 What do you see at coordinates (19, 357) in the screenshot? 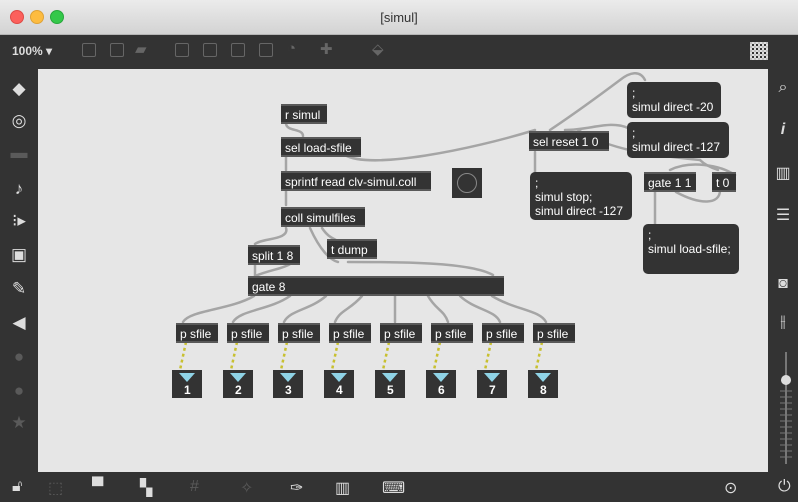
I see `vst-icon: ●` at bounding box center [19, 357].